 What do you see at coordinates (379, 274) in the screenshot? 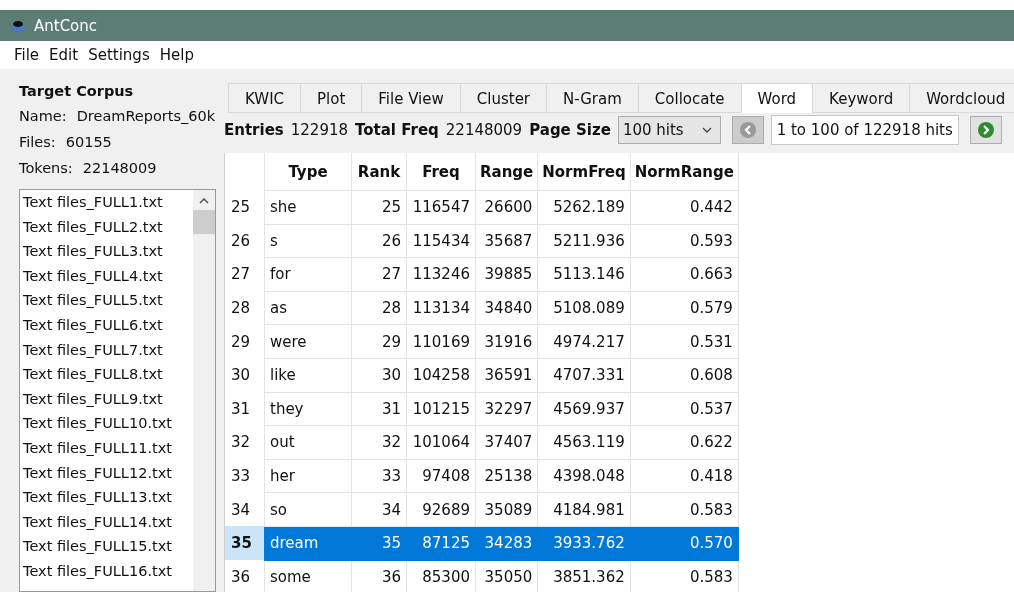
I see `table-cell: 27` at bounding box center [379, 274].